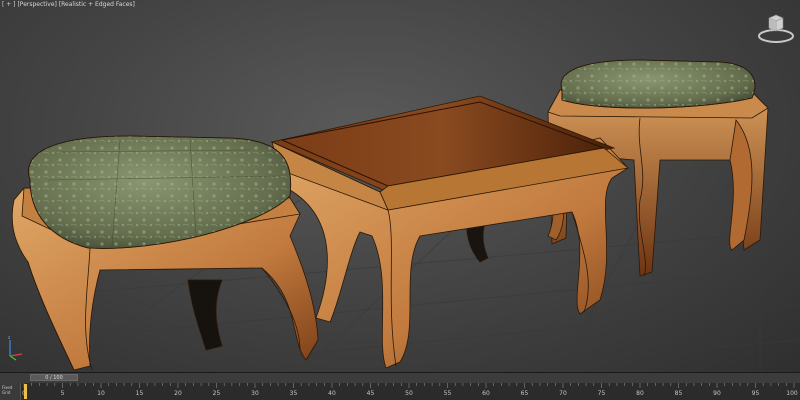 This screenshot has width=800, height=400. What do you see at coordinates (9, 337) in the screenshot?
I see `svg-text: z` at bounding box center [9, 337].